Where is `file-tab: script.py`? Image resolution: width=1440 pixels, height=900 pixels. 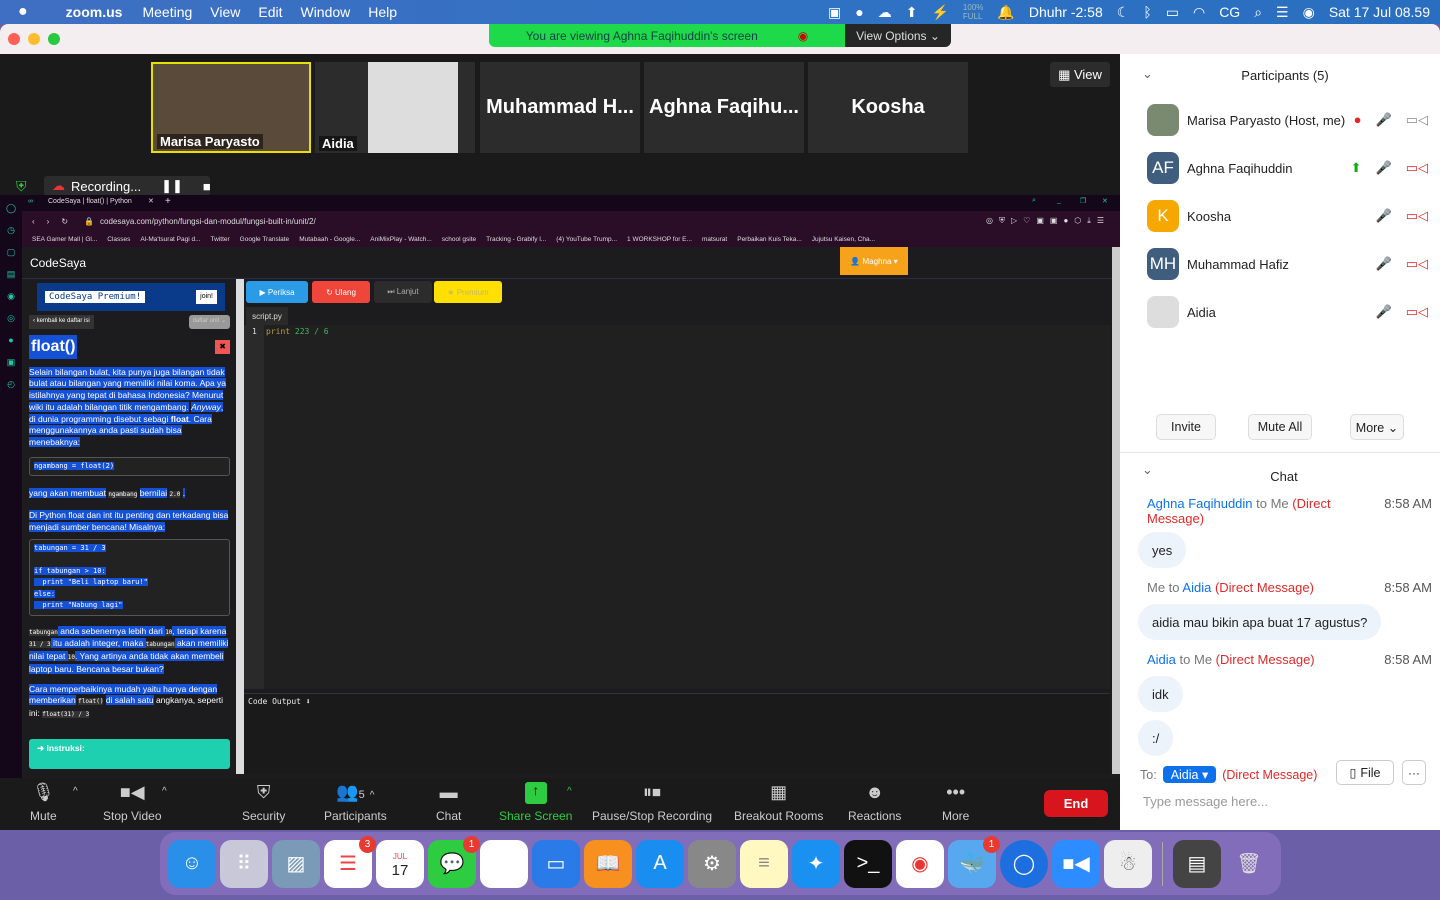
file-tab: script.py is located at coordinates (267, 316).